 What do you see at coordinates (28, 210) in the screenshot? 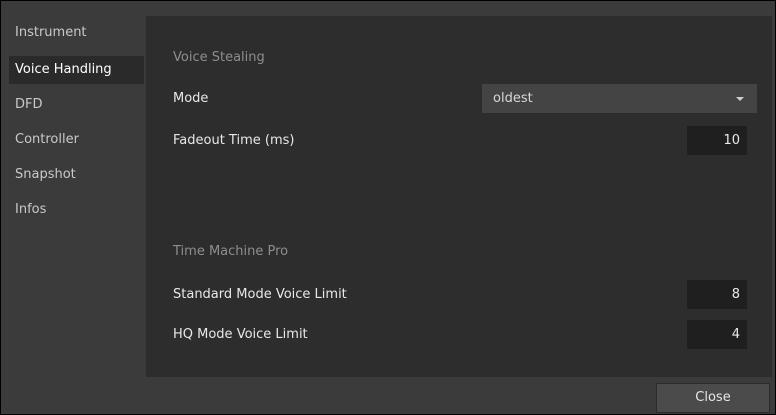
I see `sidebar-item-infos: Infos` at bounding box center [28, 210].